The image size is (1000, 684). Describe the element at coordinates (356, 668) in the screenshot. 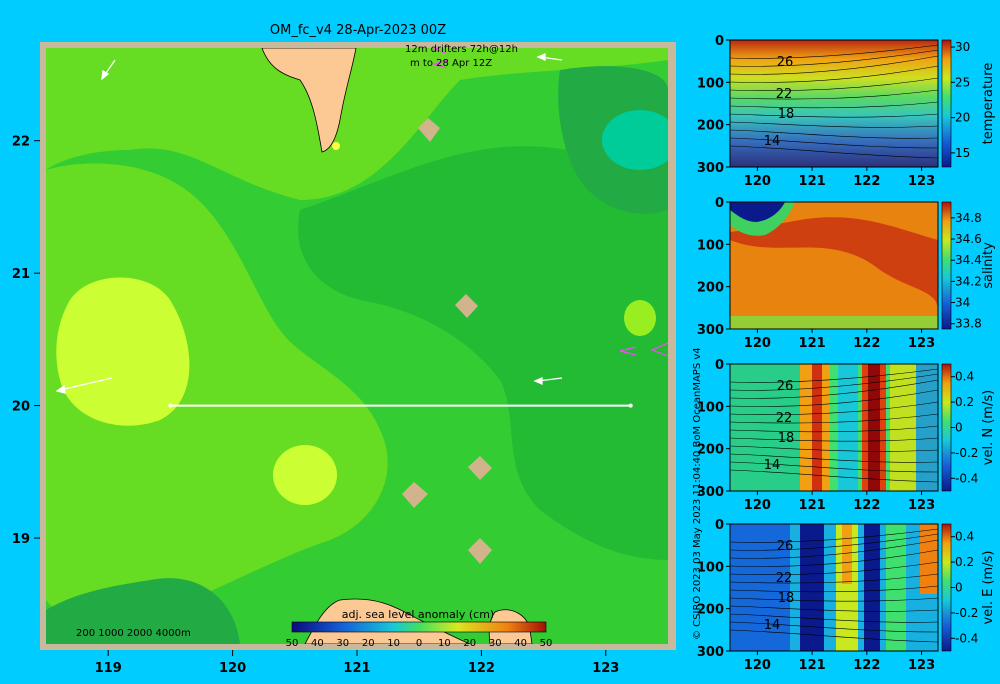

I see `map-lon-tick-label: 121` at that location.